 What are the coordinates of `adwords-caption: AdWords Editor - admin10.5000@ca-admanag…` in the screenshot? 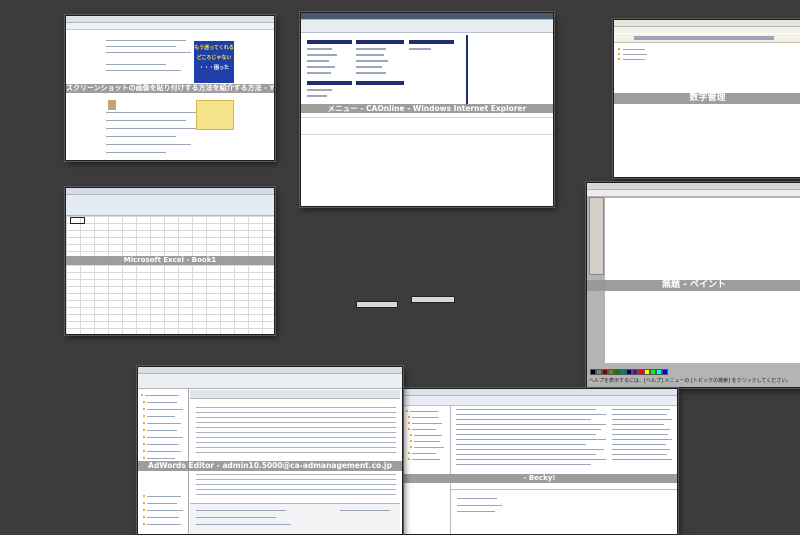 It's located at (270, 466).